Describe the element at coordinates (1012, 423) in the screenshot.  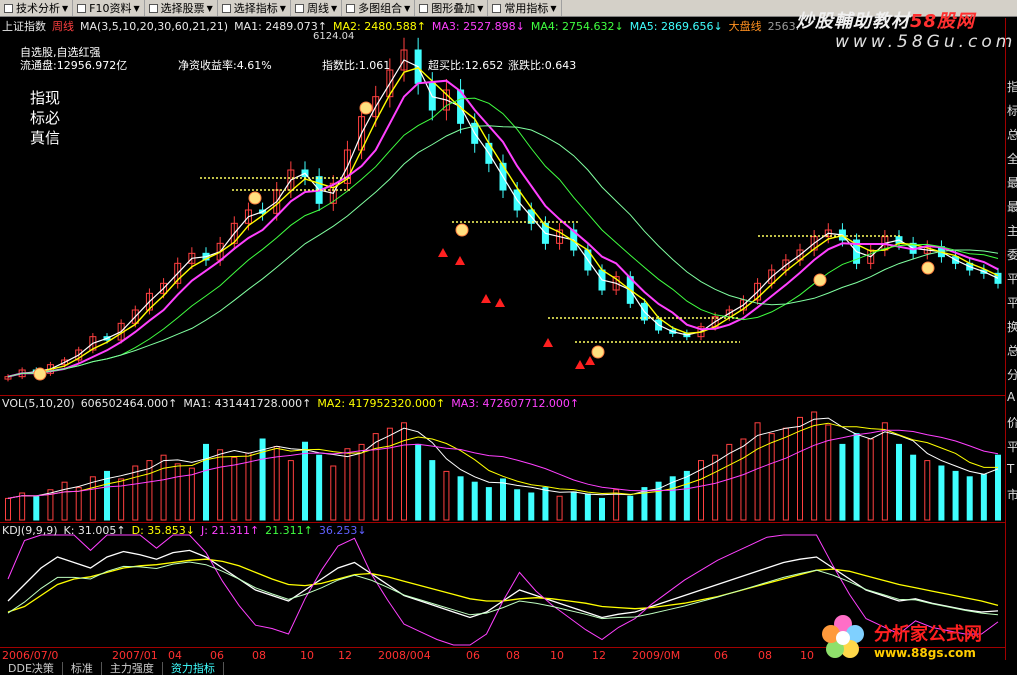
I see `right-axis-label: 价` at that location.